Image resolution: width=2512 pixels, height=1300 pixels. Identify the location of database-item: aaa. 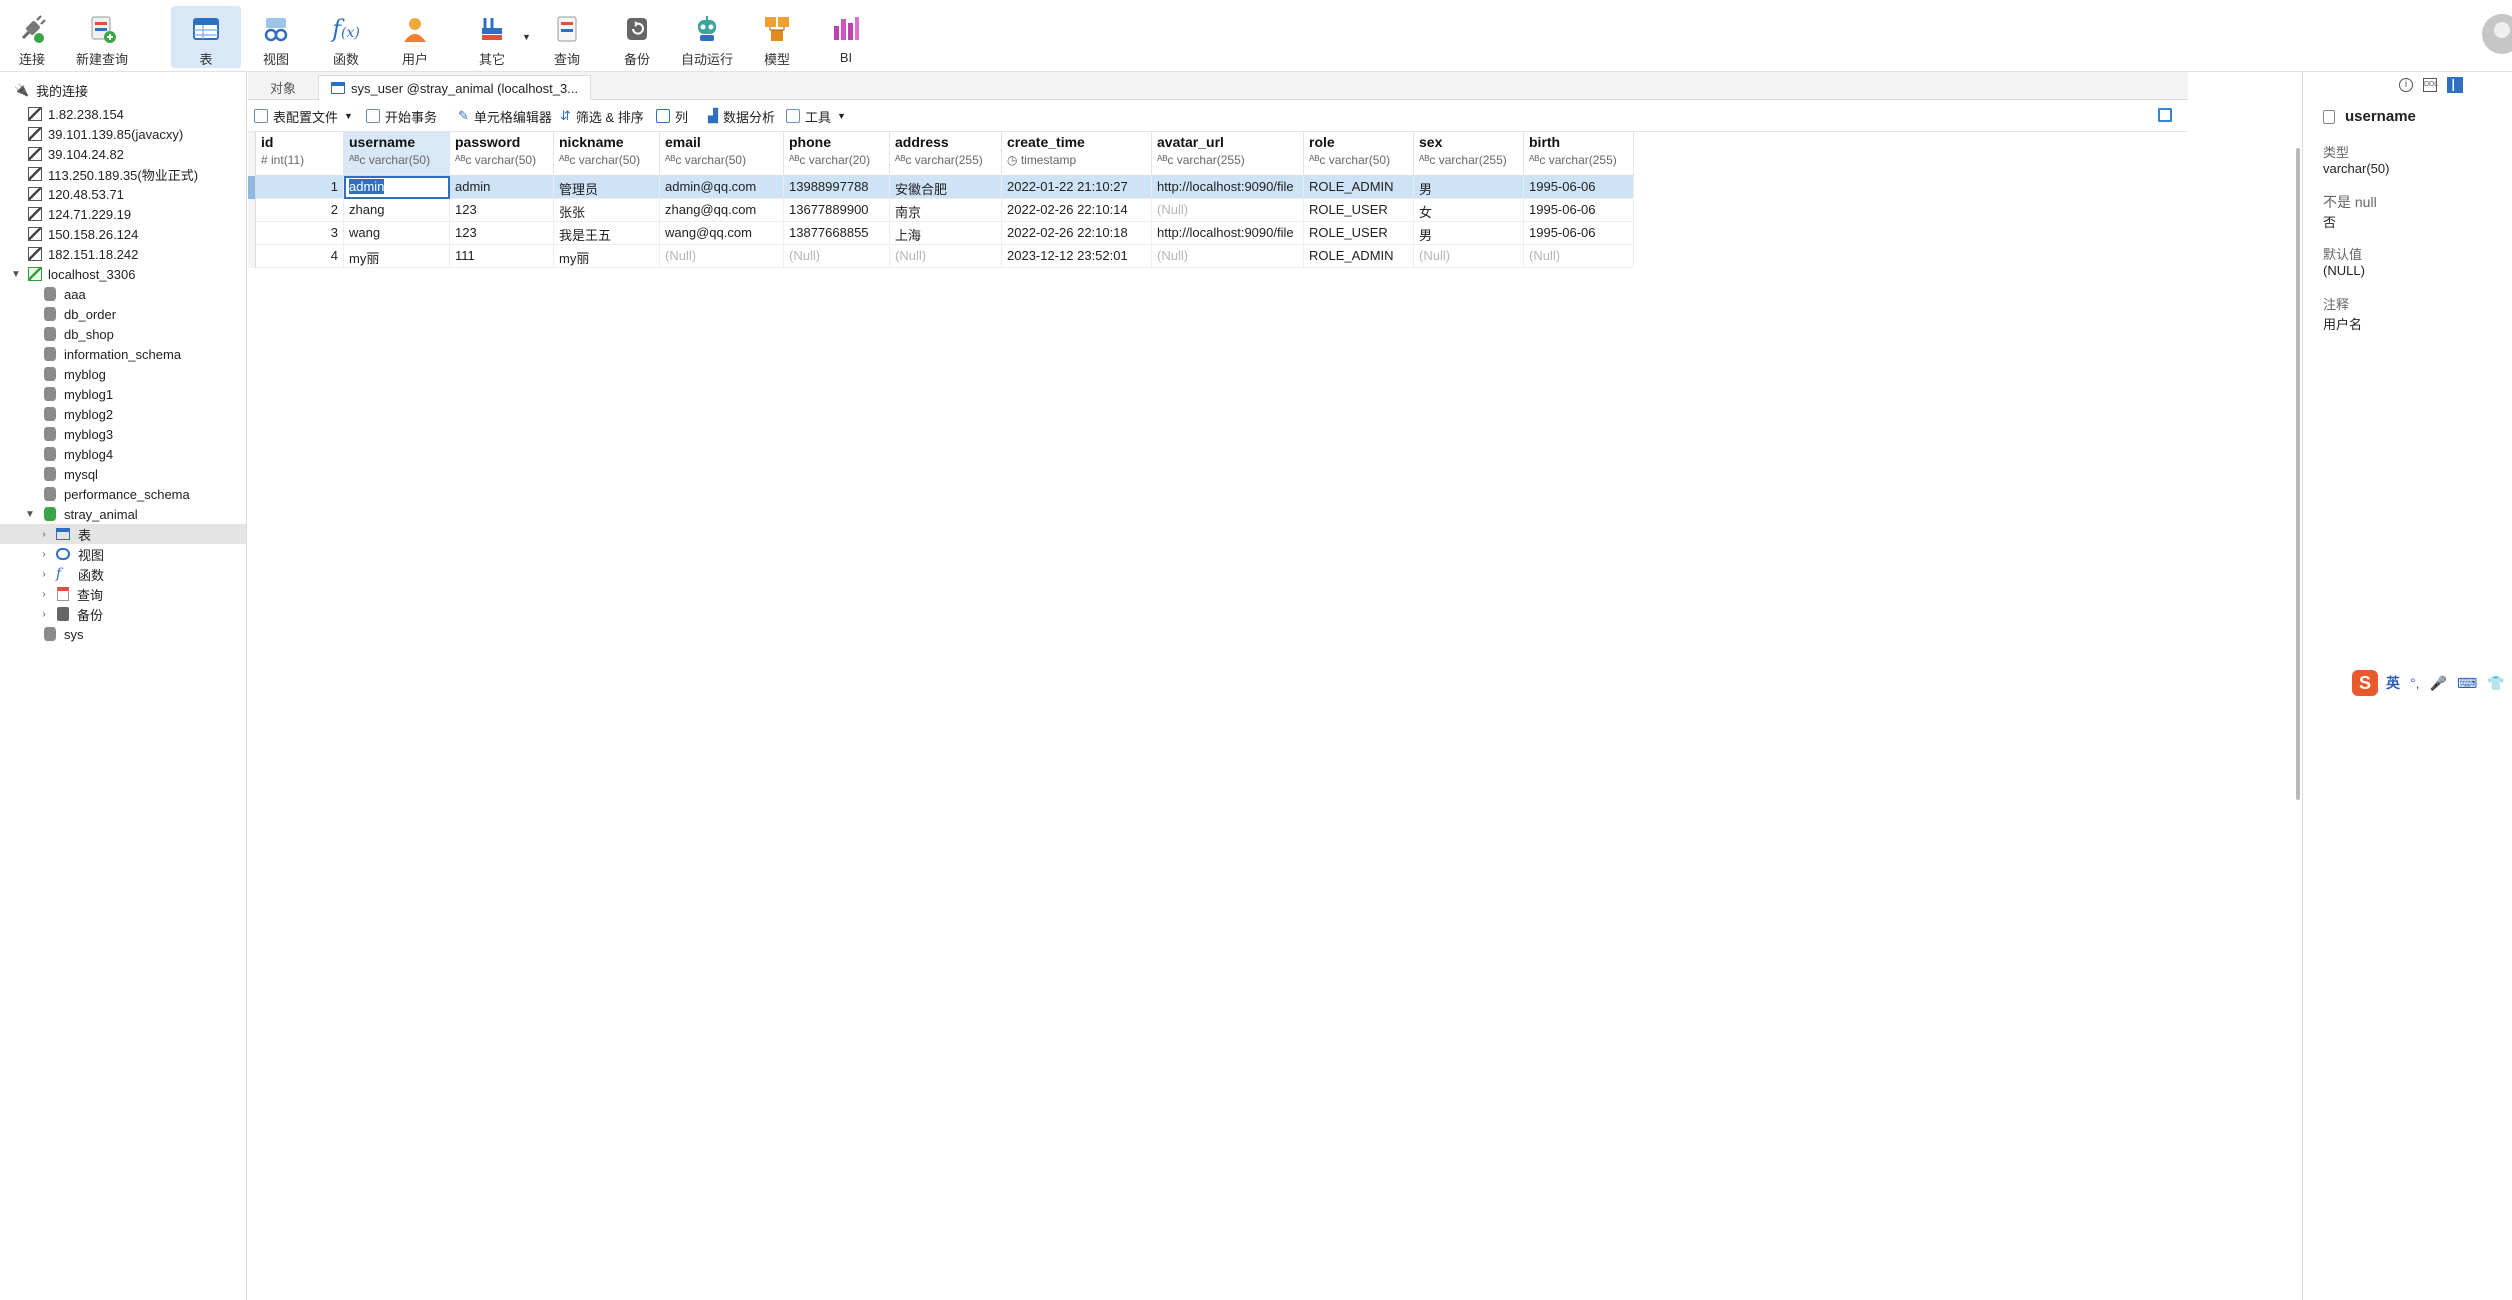
(123, 294).